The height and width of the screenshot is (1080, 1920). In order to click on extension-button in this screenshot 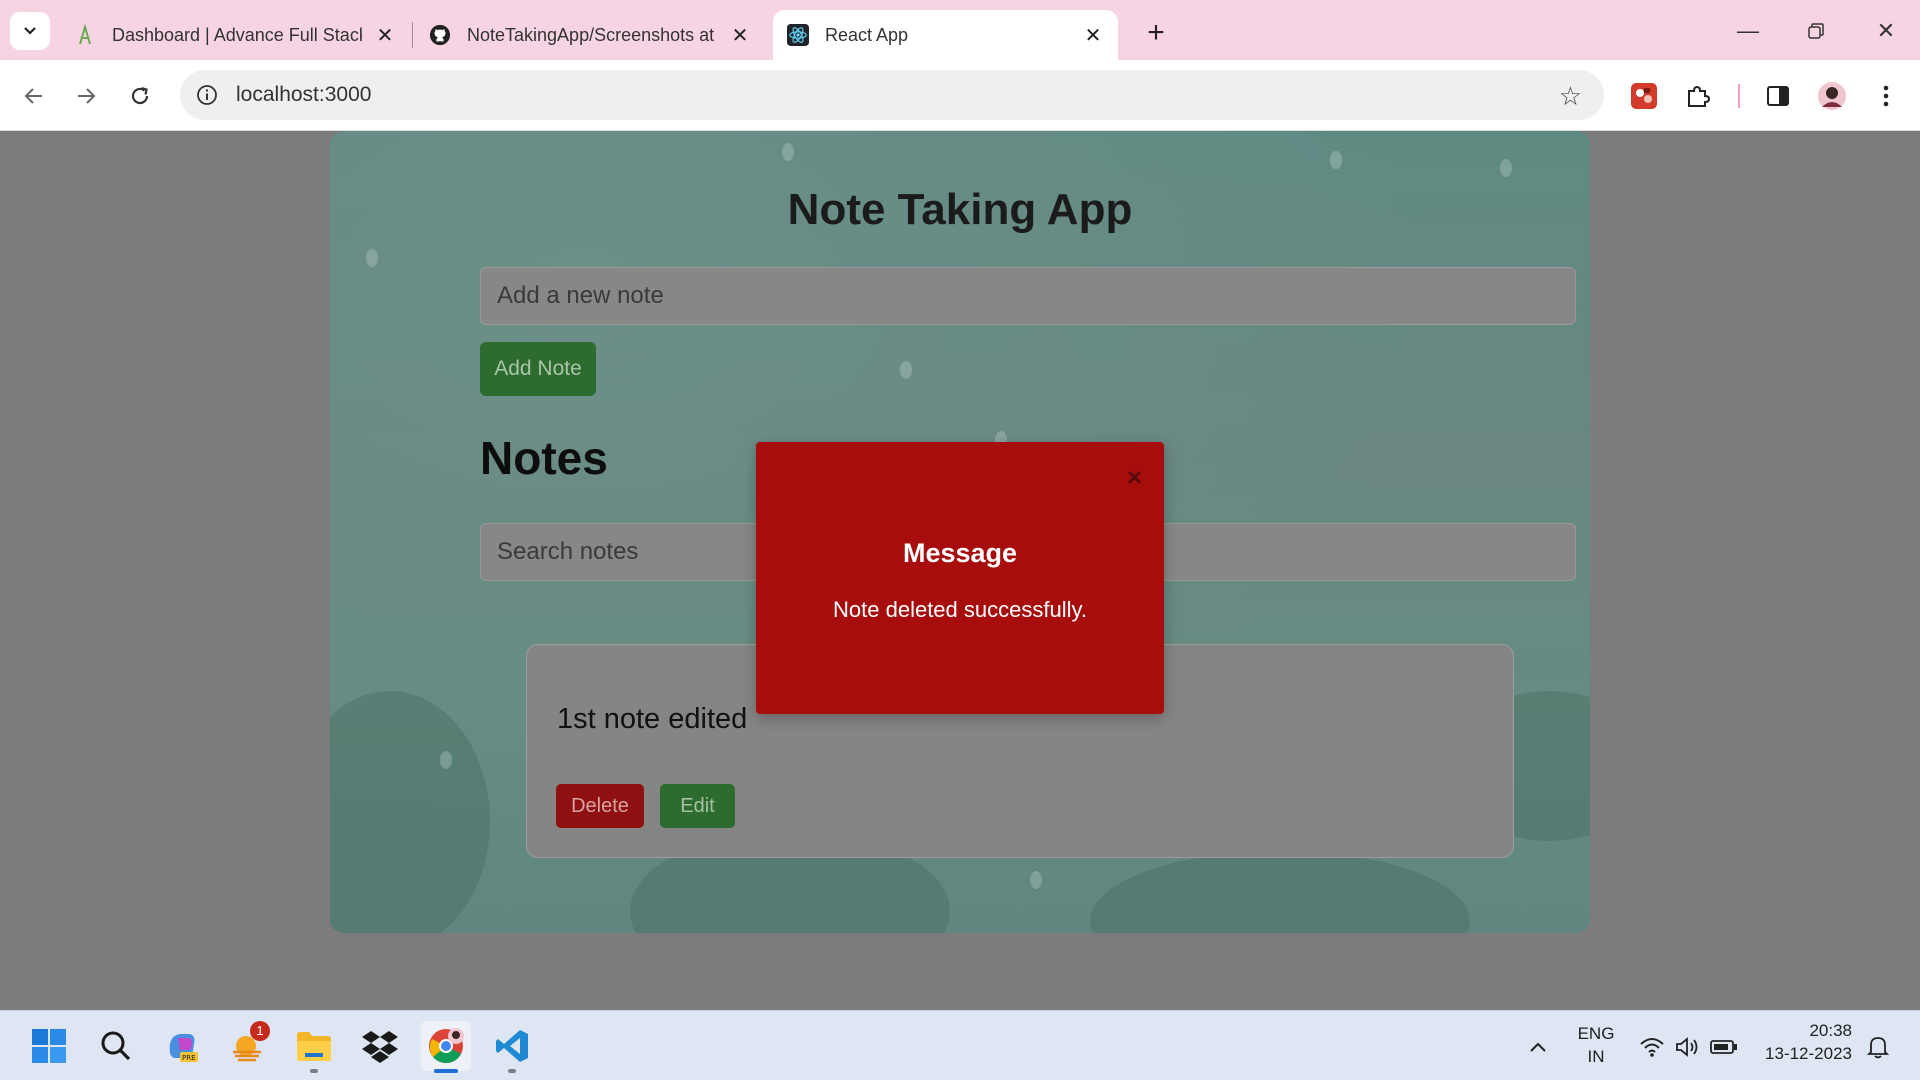, I will do `click(1644, 96)`.